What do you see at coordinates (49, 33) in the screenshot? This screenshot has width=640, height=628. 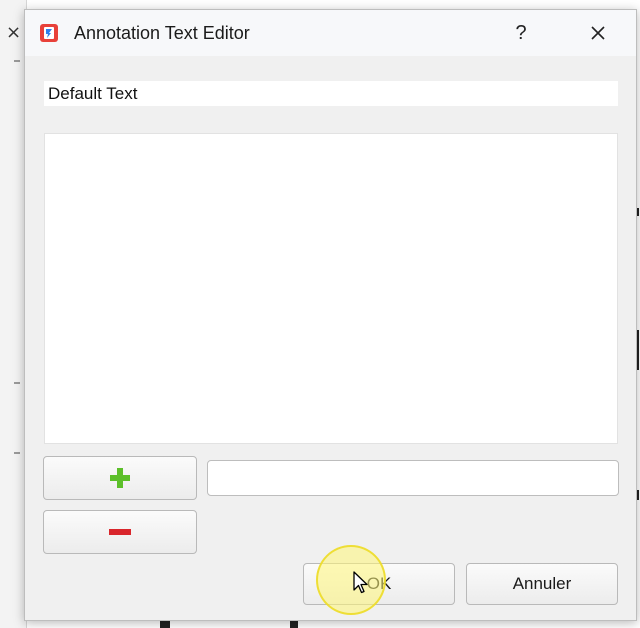 I see `app-logo-icon` at bounding box center [49, 33].